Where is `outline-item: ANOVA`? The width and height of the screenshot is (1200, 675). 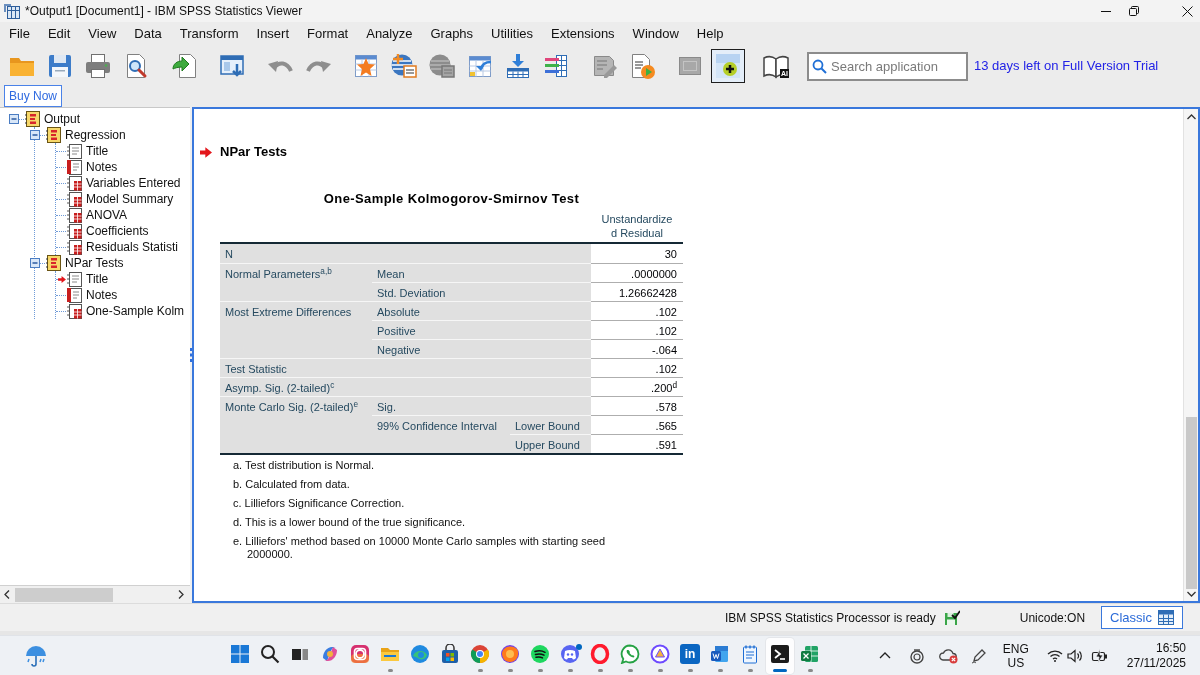 outline-item: ANOVA is located at coordinates (107, 215).